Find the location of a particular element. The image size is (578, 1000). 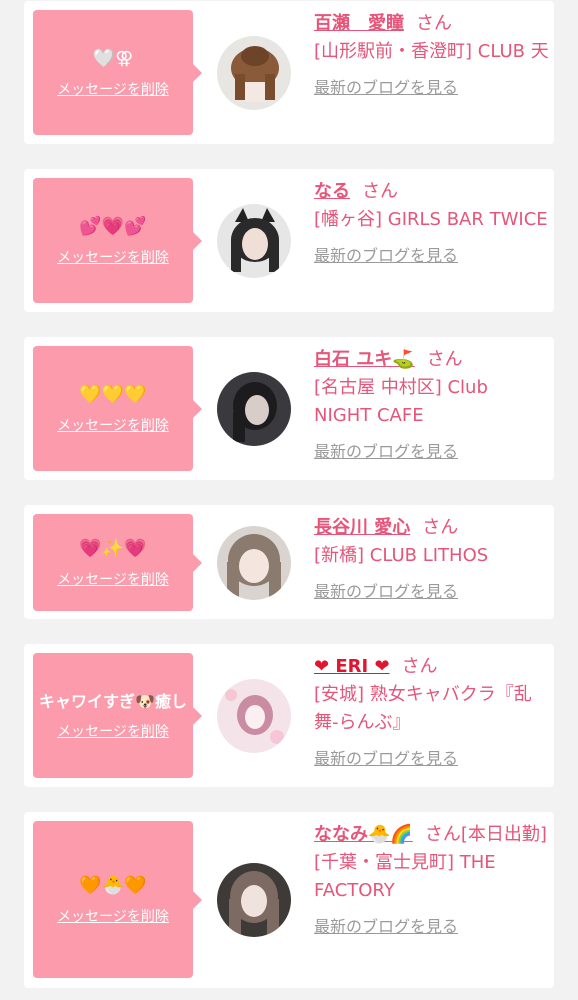

message-text: 💛💛💛 is located at coordinates (113, 394).